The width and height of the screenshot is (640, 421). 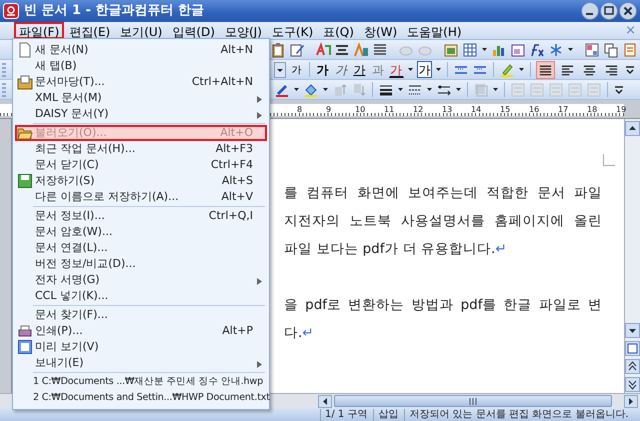 I want to click on vertical-scrollbar, so click(x=632, y=256).